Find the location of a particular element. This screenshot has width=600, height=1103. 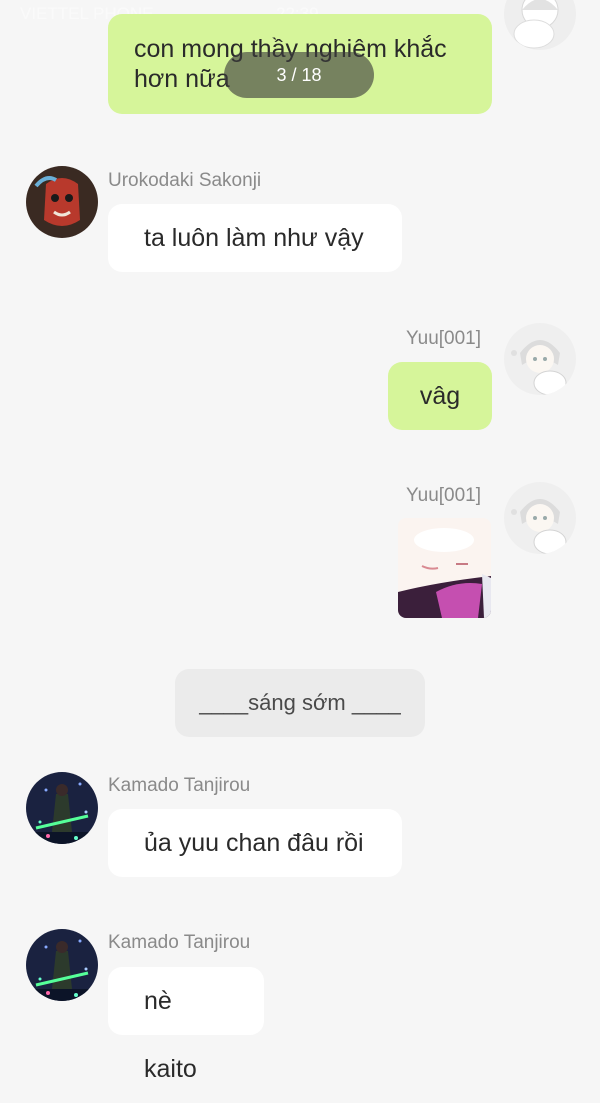

message-text: vâg is located at coordinates (440, 396).